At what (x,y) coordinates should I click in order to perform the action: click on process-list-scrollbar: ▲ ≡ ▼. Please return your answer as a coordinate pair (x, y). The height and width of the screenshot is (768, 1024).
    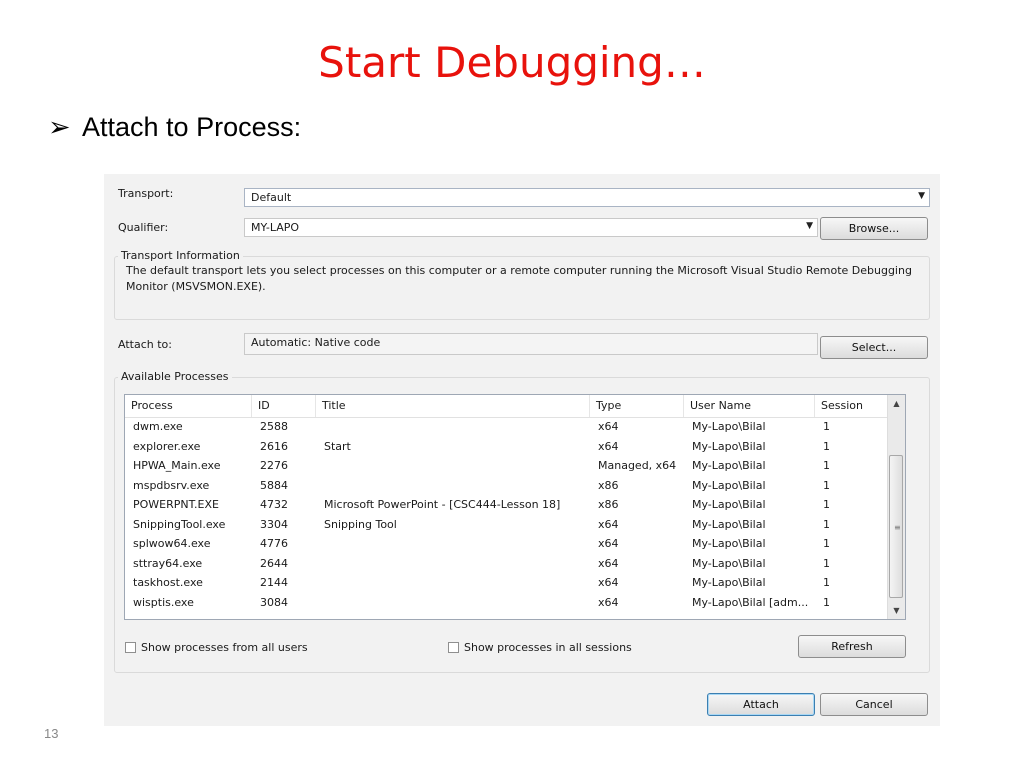
    Looking at the image, I should click on (896, 507).